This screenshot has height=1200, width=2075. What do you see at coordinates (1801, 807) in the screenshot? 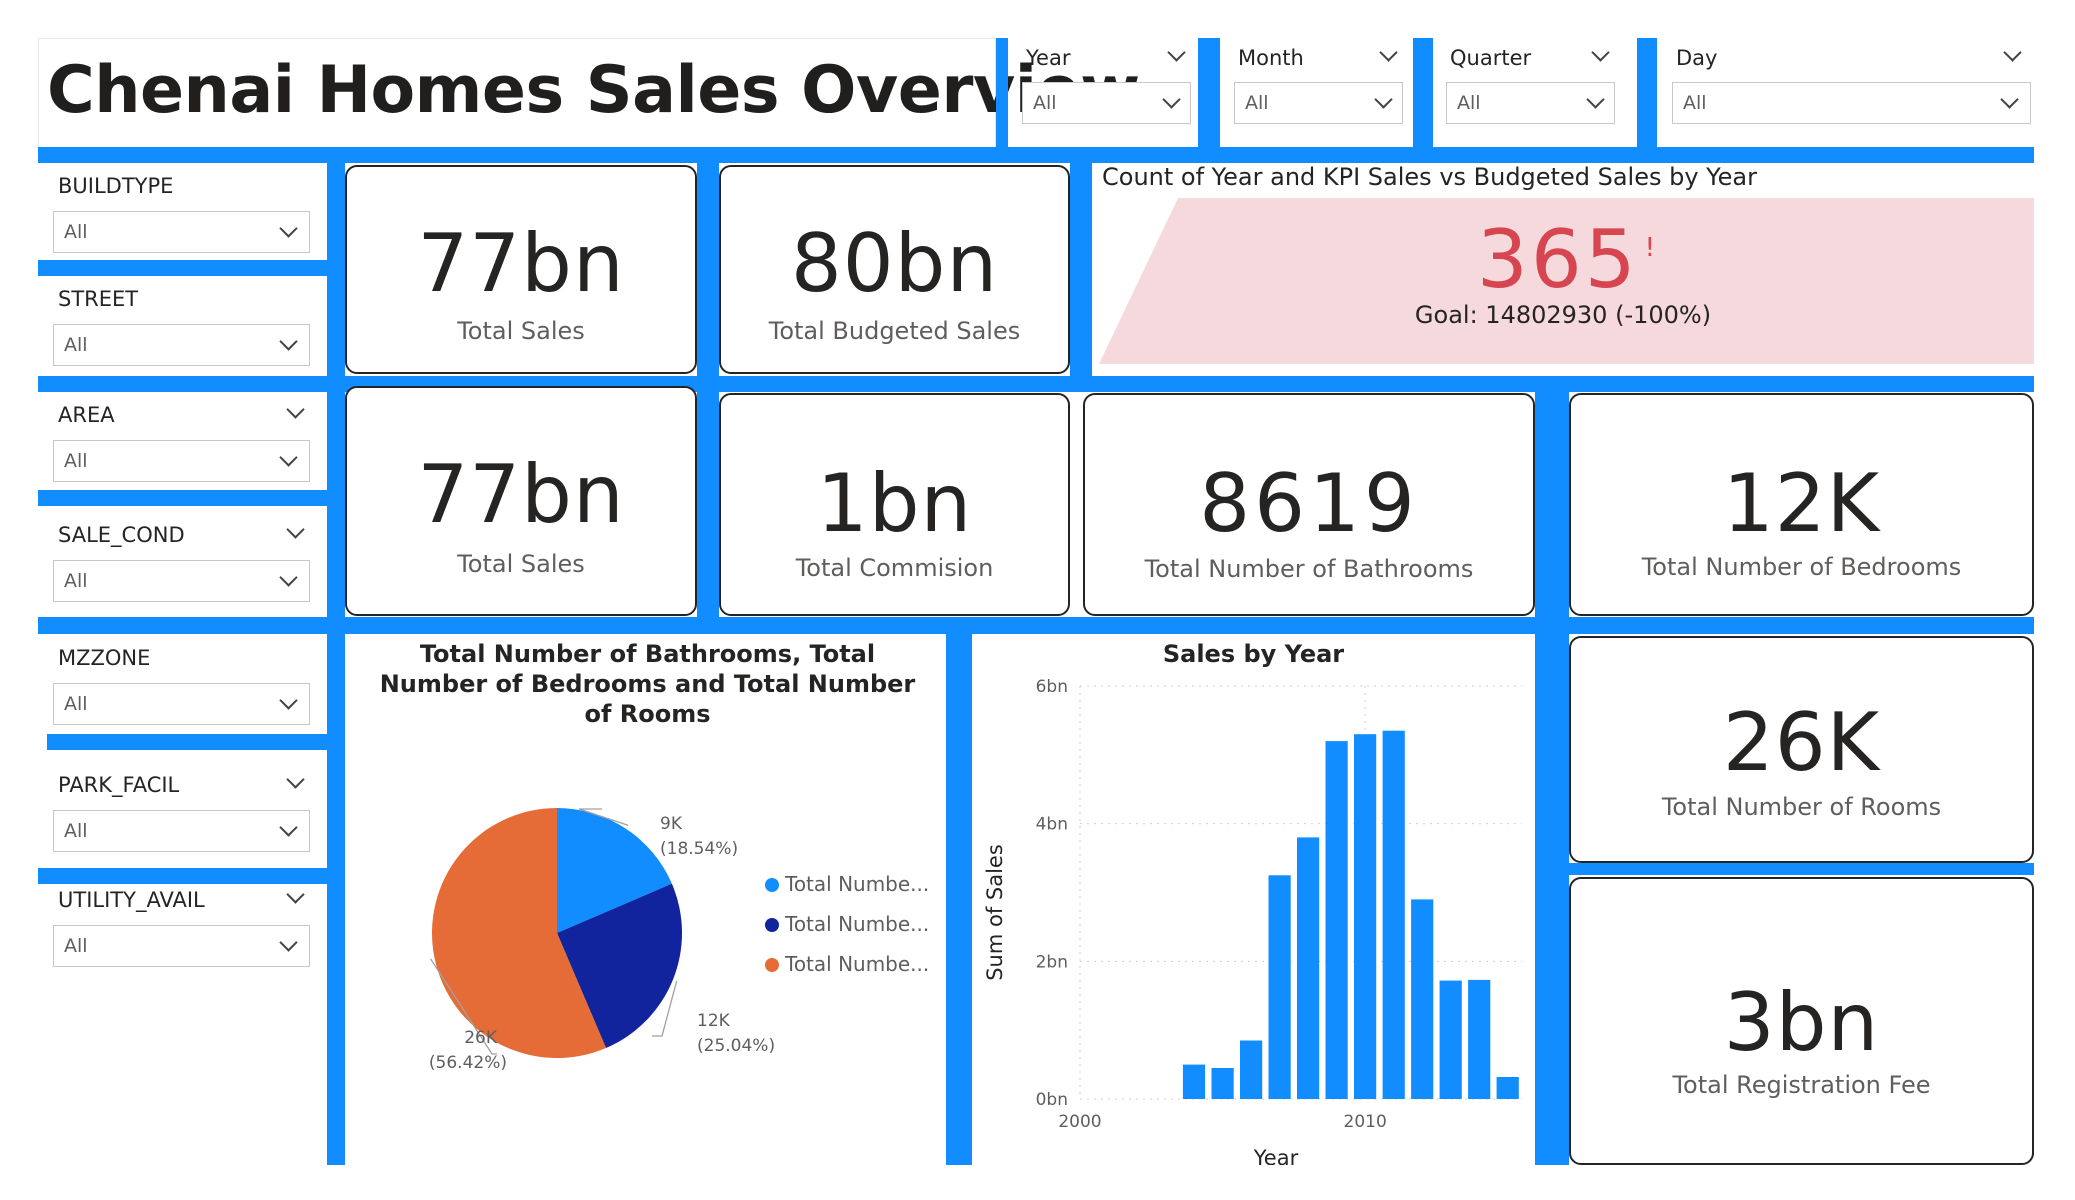
I see `card-label: Total Number of Rooms` at bounding box center [1801, 807].